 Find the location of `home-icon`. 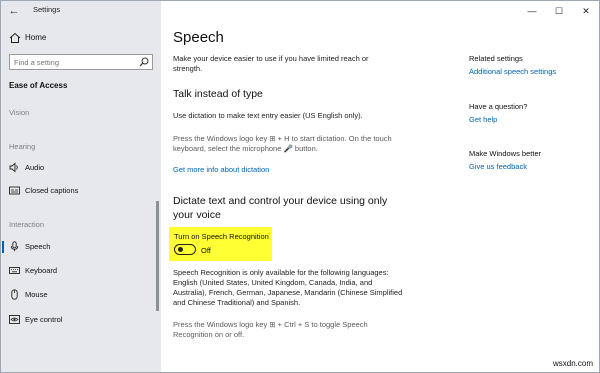

home-icon is located at coordinates (15, 37).